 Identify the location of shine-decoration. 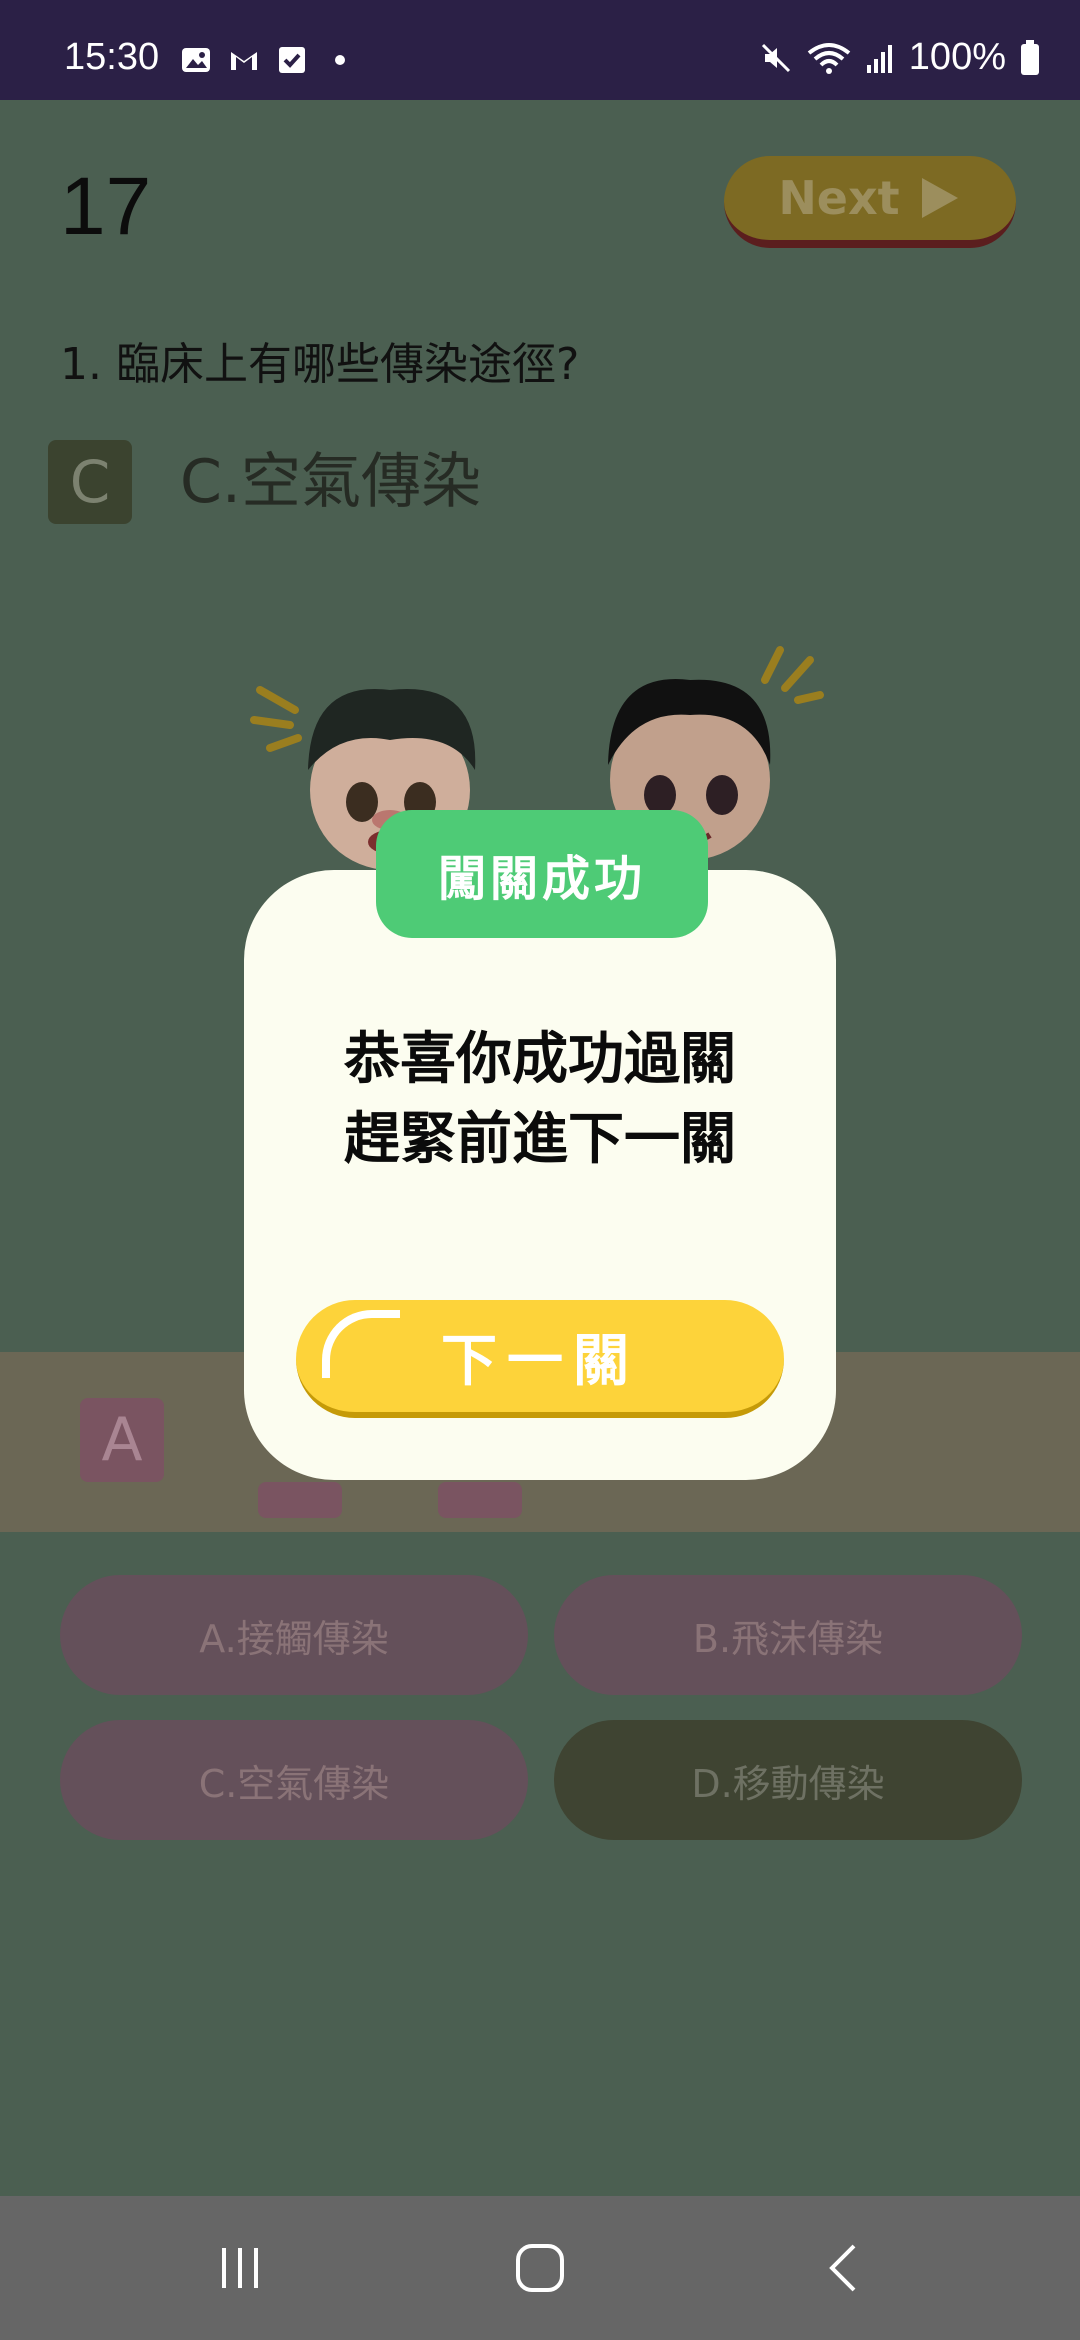
(361, 1344).